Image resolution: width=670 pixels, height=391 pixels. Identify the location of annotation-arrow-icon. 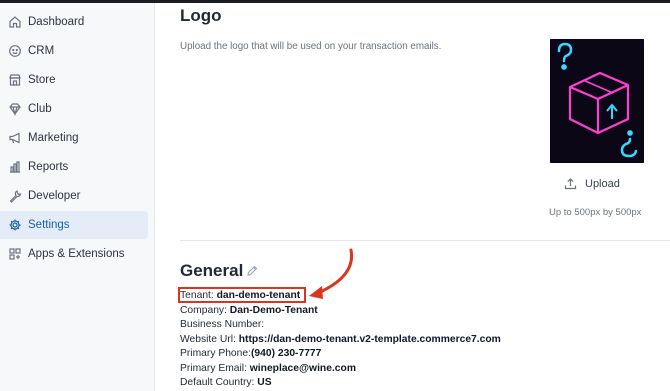
(331, 273).